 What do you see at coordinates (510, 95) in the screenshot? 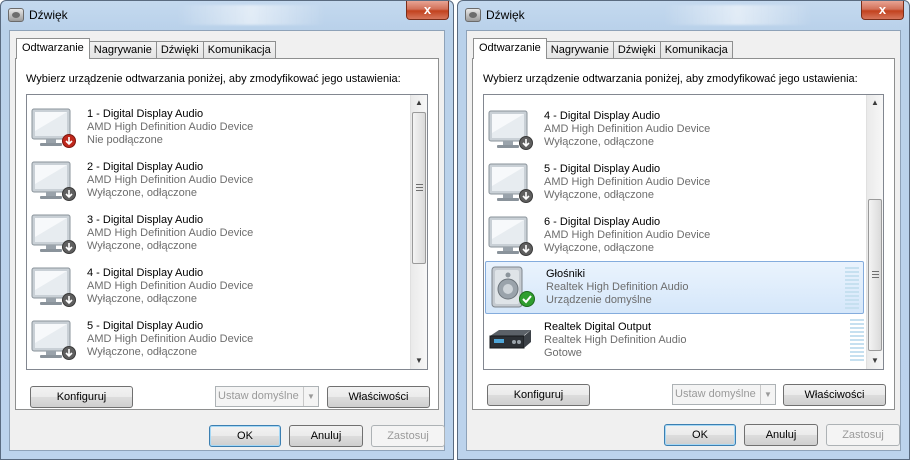
I see `monitor-icon` at bounding box center [510, 95].